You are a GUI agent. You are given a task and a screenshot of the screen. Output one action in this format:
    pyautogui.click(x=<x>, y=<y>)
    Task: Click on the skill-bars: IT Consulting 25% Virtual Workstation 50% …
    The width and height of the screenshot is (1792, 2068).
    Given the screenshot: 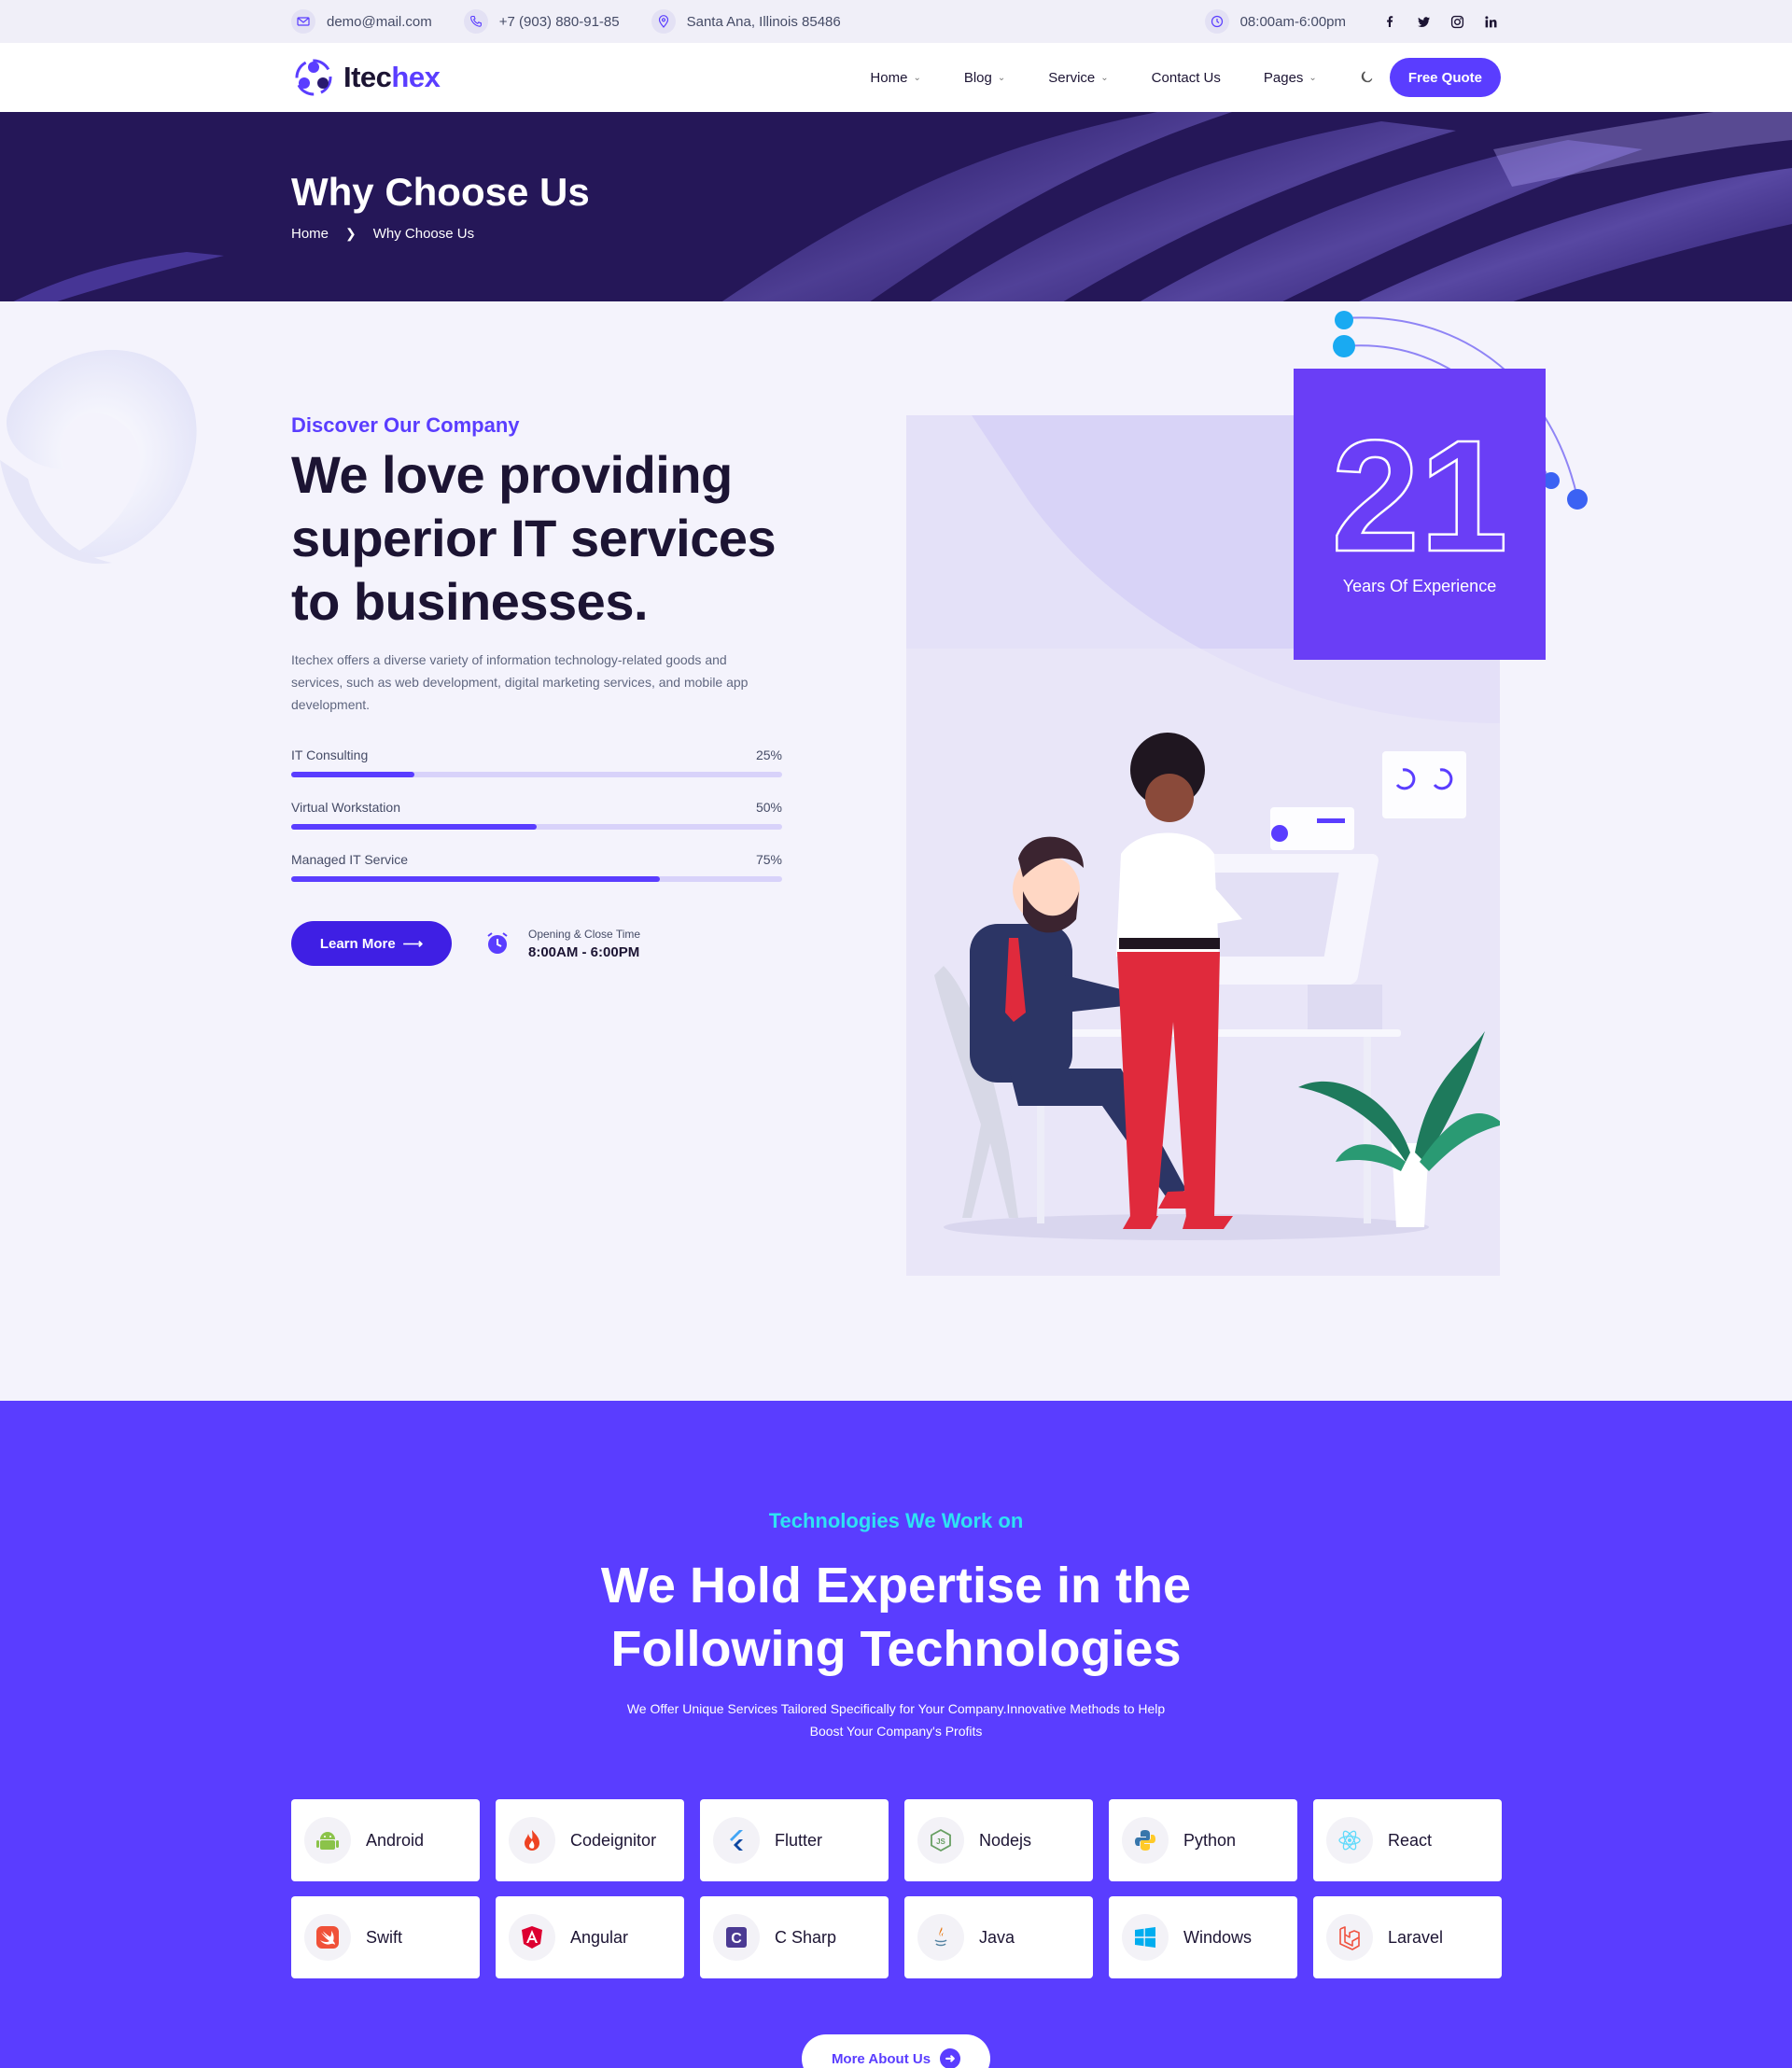 What is the action you would take?
    pyautogui.click(x=536, y=826)
    